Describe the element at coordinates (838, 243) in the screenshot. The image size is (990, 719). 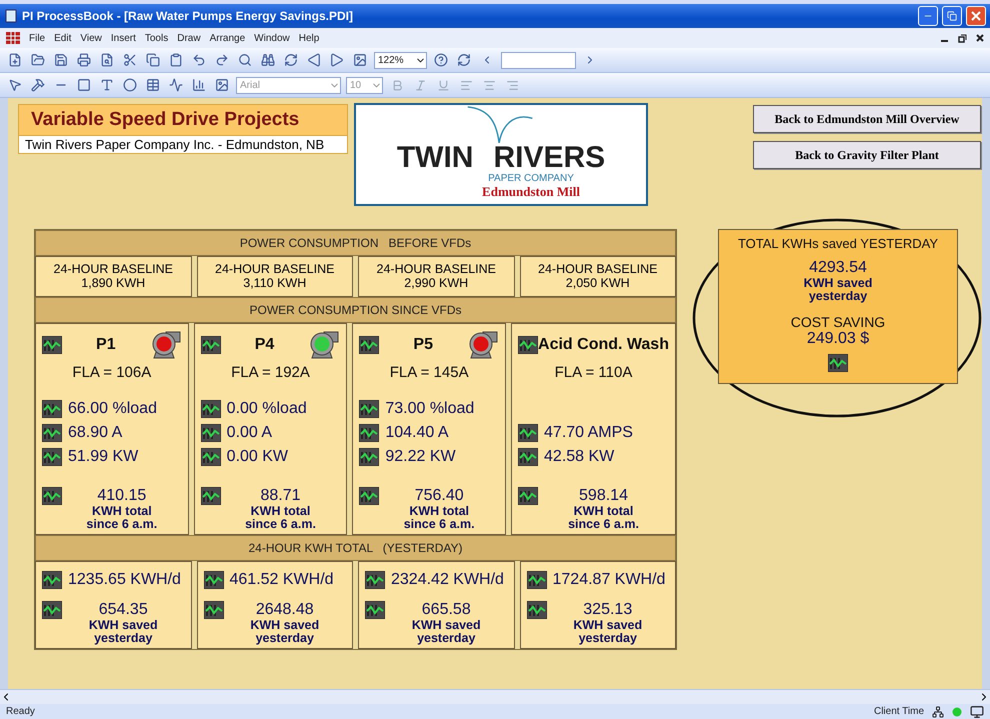
I see `totals-title: TOTAL KWHs saved YESTERDAY` at that location.